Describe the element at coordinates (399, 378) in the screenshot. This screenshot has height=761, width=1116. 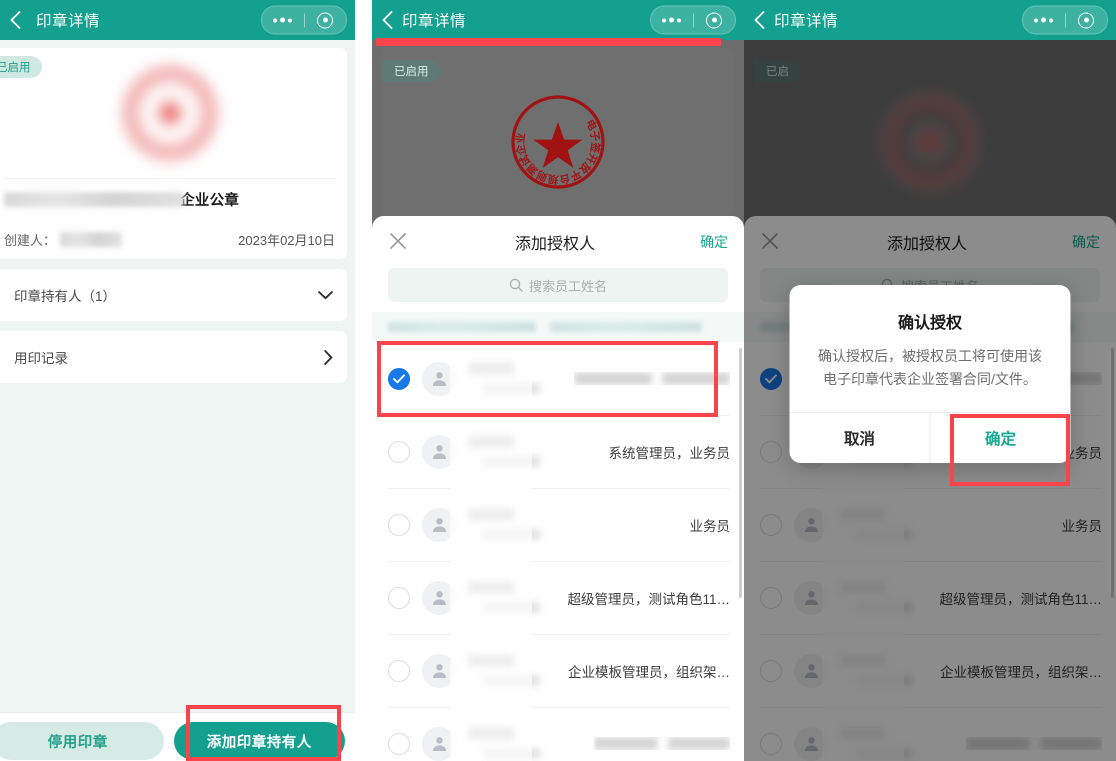
I see `row-checkbox-checked` at that location.